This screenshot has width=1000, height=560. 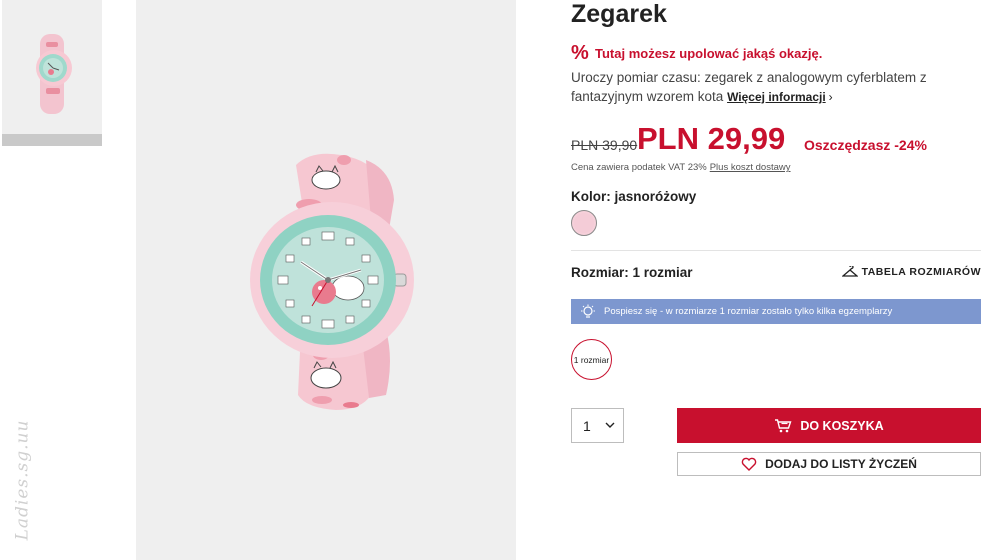 What do you see at coordinates (632, 272) in the screenshot?
I see `size-label: Rozmiar: 1 rozmiar` at bounding box center [632, 272].